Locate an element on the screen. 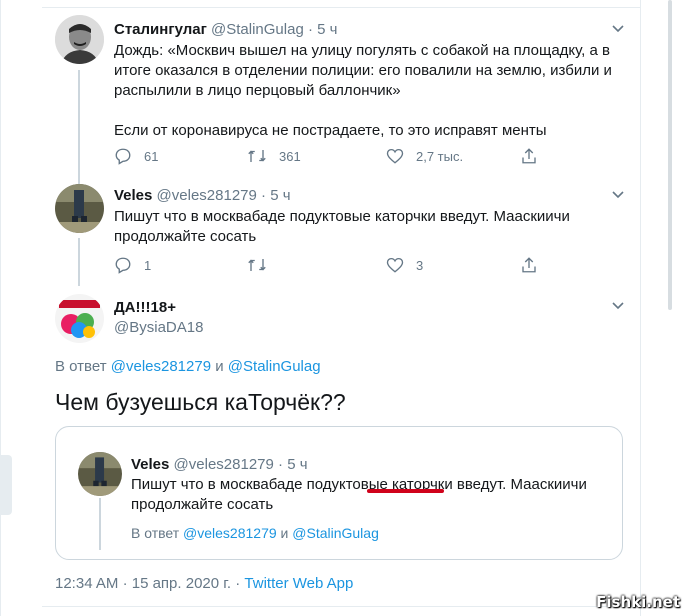  quoted-line: продолжайте сосать is located at coordinates (202, 504).